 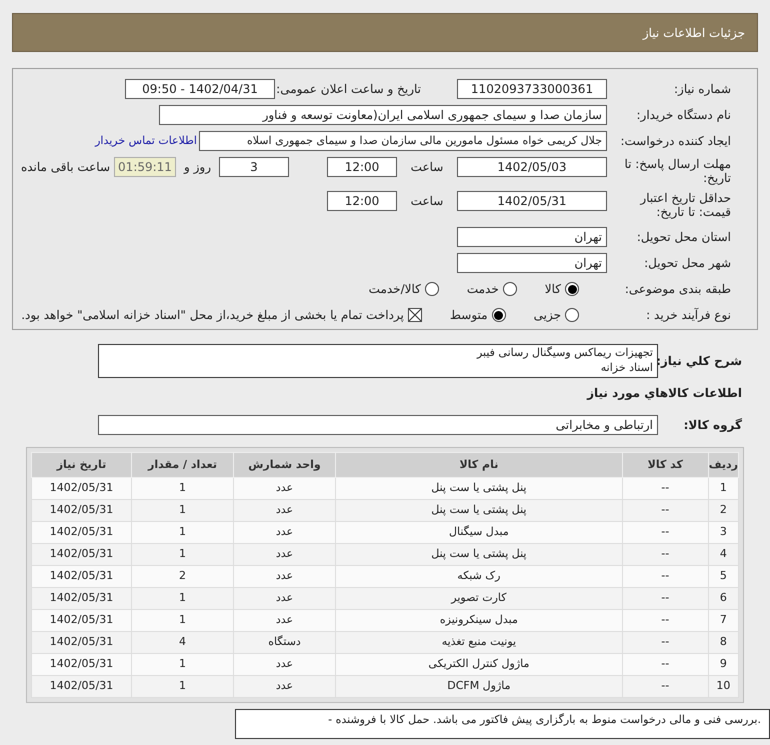 What do you see at coordinates (415, 315) in the screenshot?
I see `checkbox` at bounding box center [415, 315].